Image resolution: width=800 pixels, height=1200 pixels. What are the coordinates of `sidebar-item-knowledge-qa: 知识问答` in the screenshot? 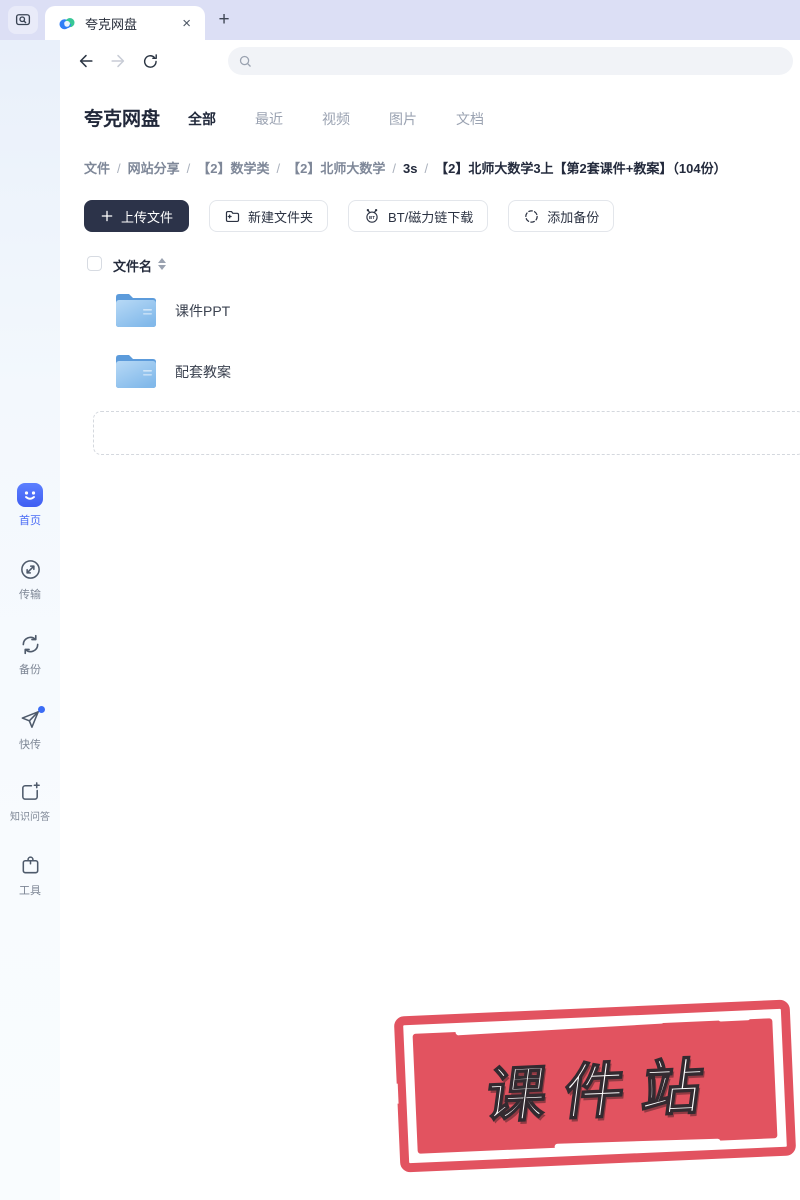 It's located at (30, 801).